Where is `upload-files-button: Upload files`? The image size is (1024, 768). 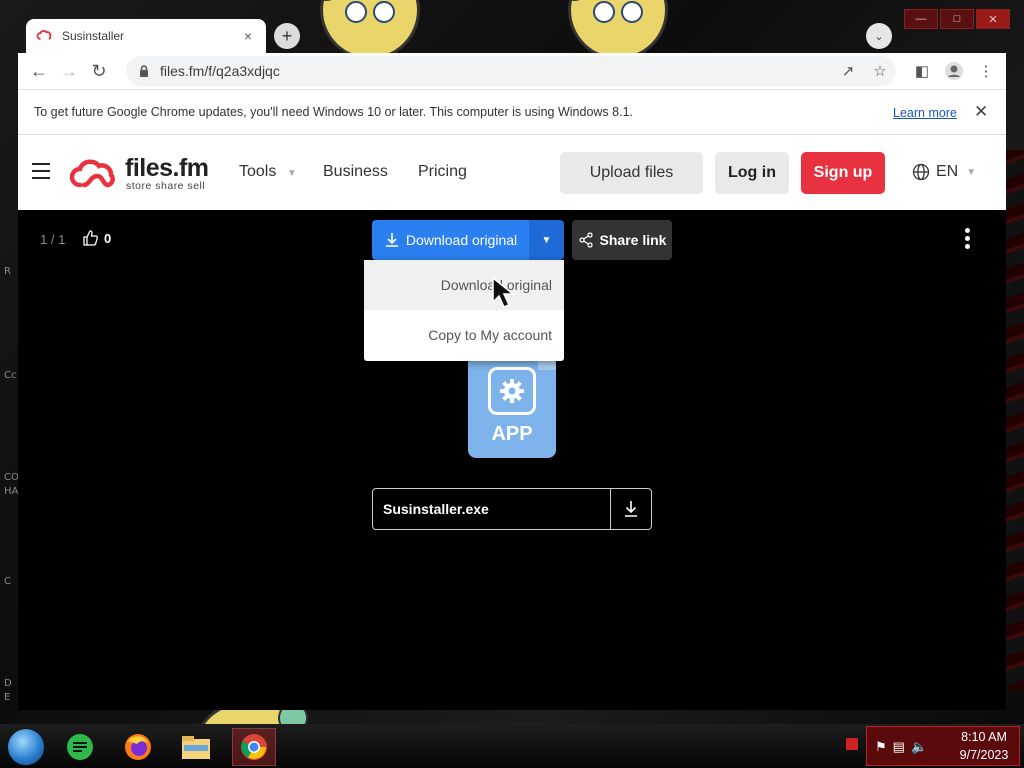
upload-files-button: Upload files is located at coordinates (631, 173).